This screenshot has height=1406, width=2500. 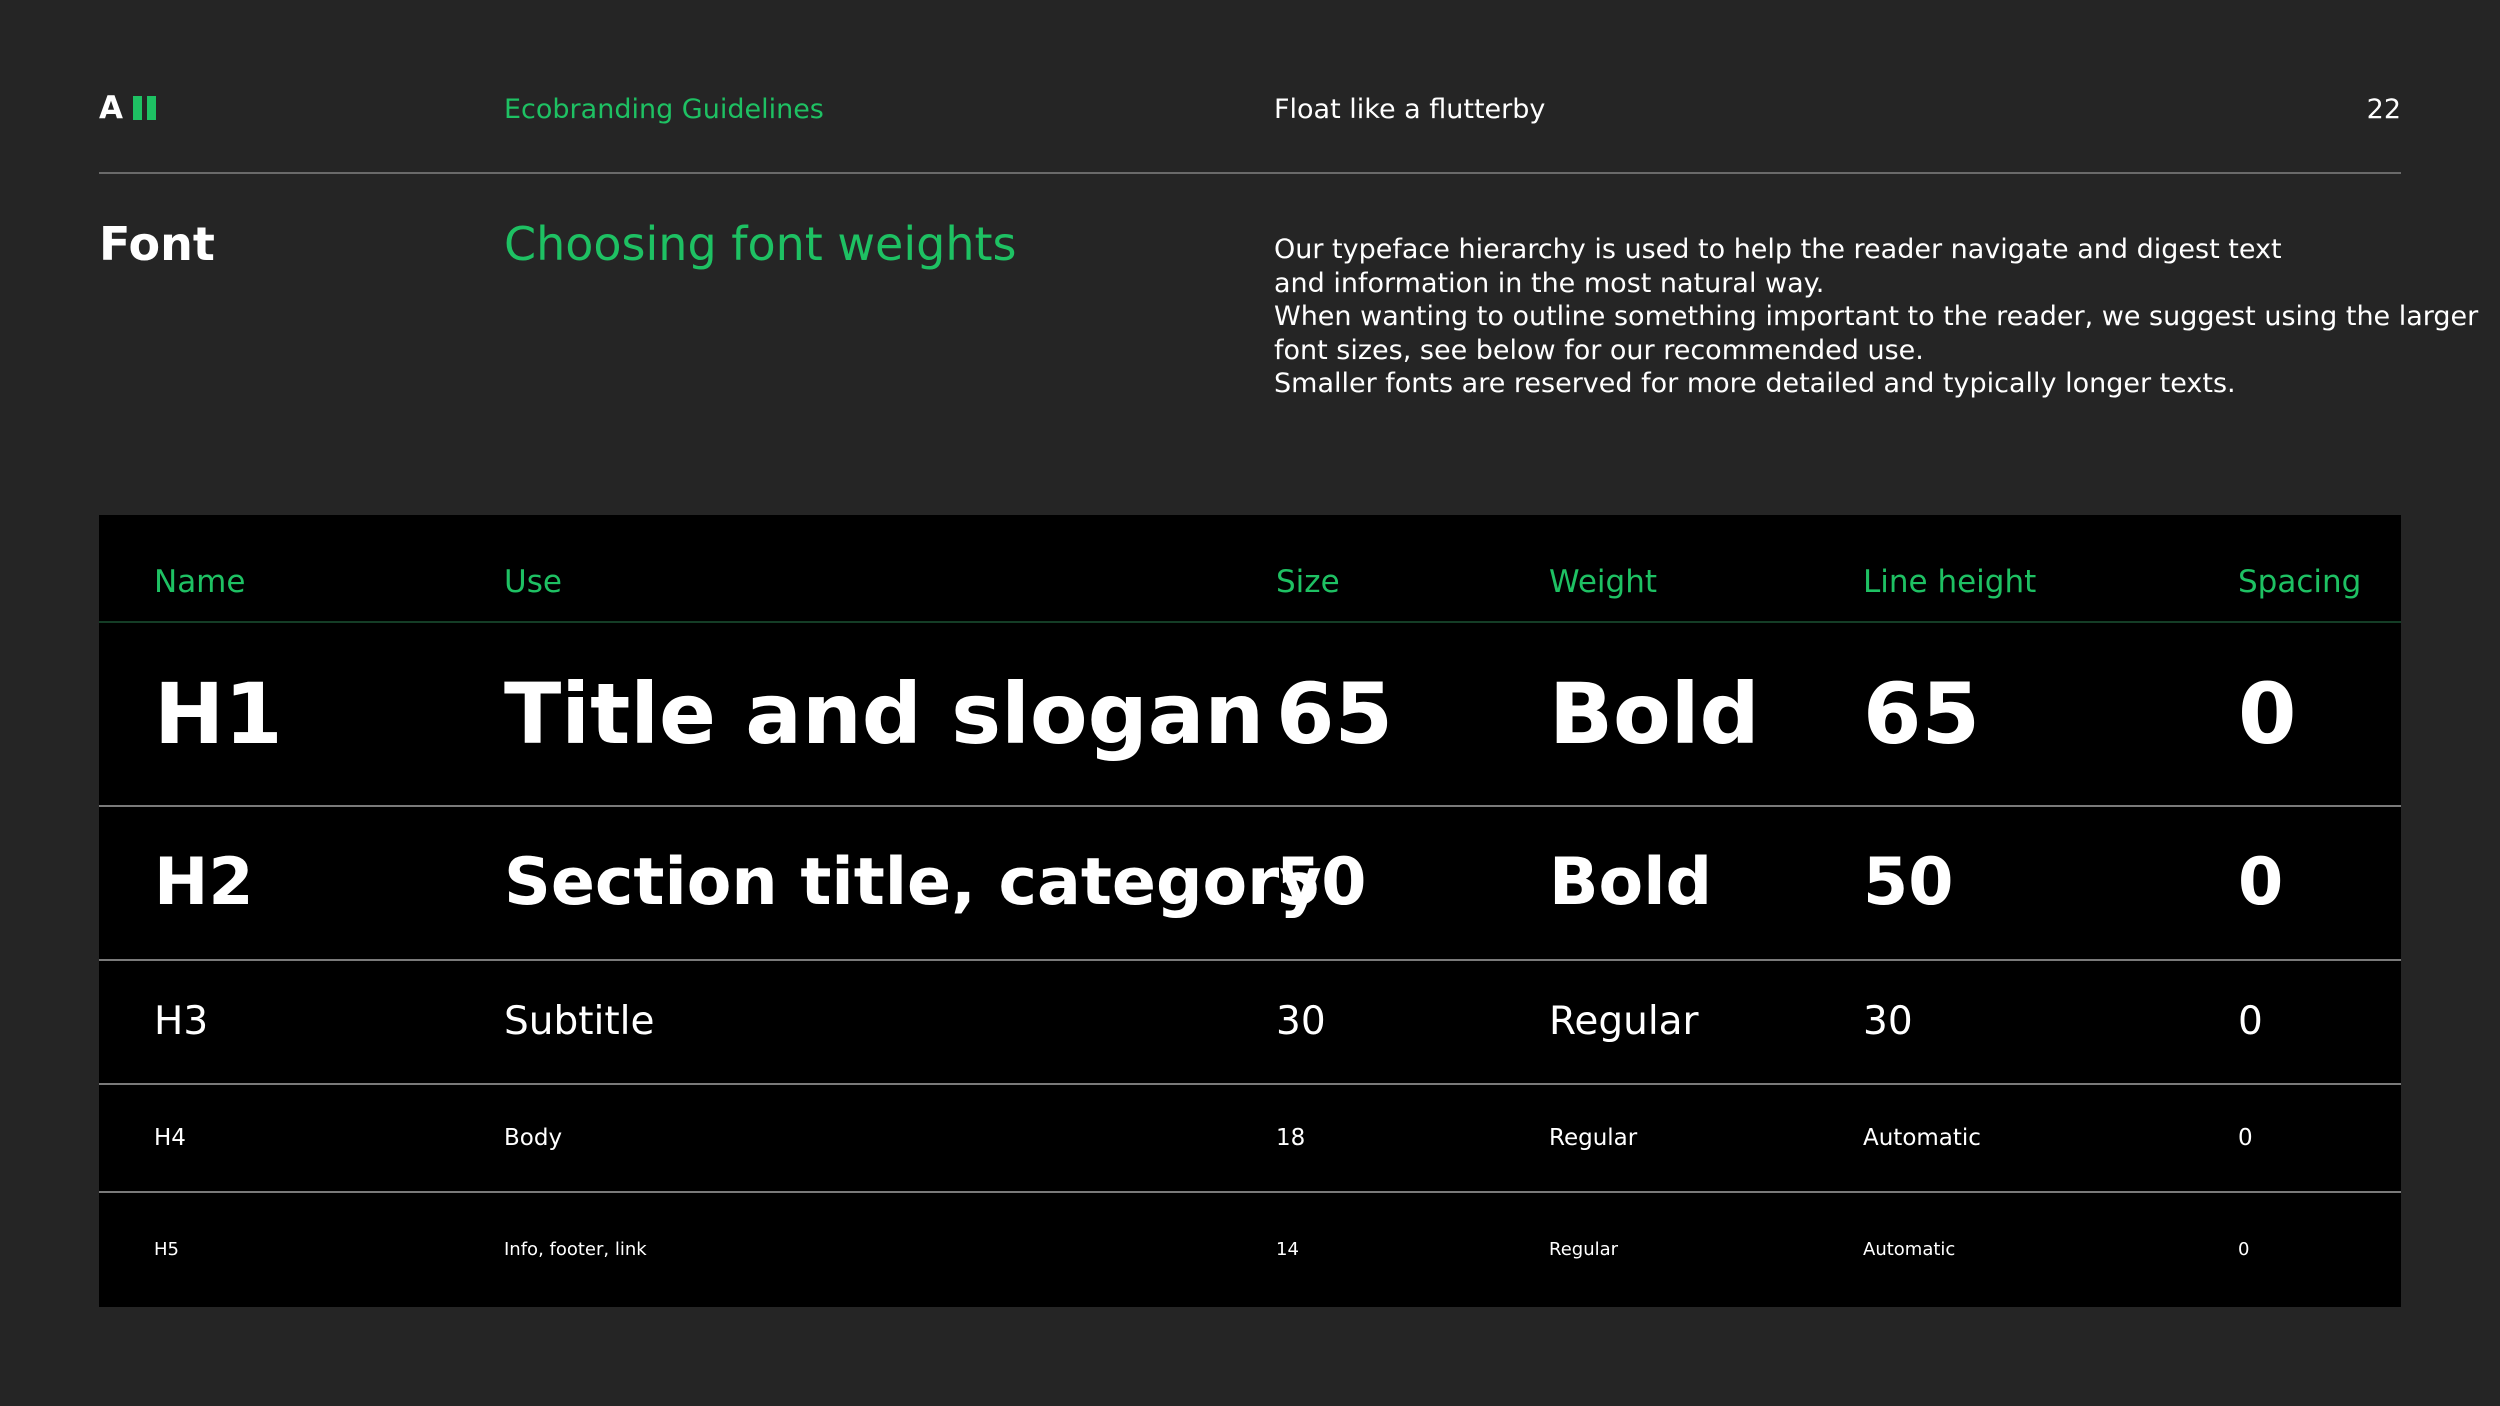 What do you see at coordinates (127, 108) in the screenshot?
I see `brand-logo: A` at bounding box center [127, 108].